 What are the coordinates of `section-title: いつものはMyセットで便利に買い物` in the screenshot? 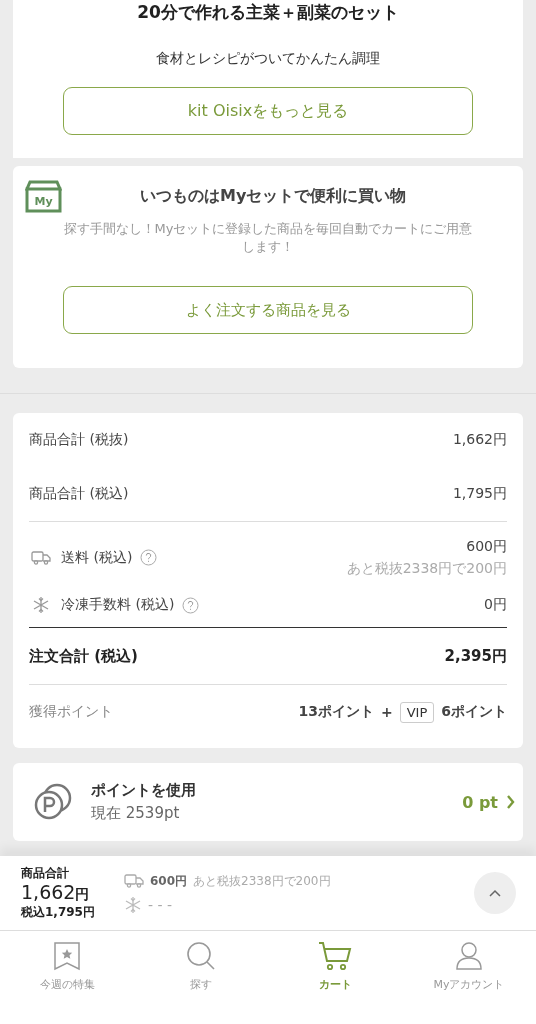 It's located at (273, 196).